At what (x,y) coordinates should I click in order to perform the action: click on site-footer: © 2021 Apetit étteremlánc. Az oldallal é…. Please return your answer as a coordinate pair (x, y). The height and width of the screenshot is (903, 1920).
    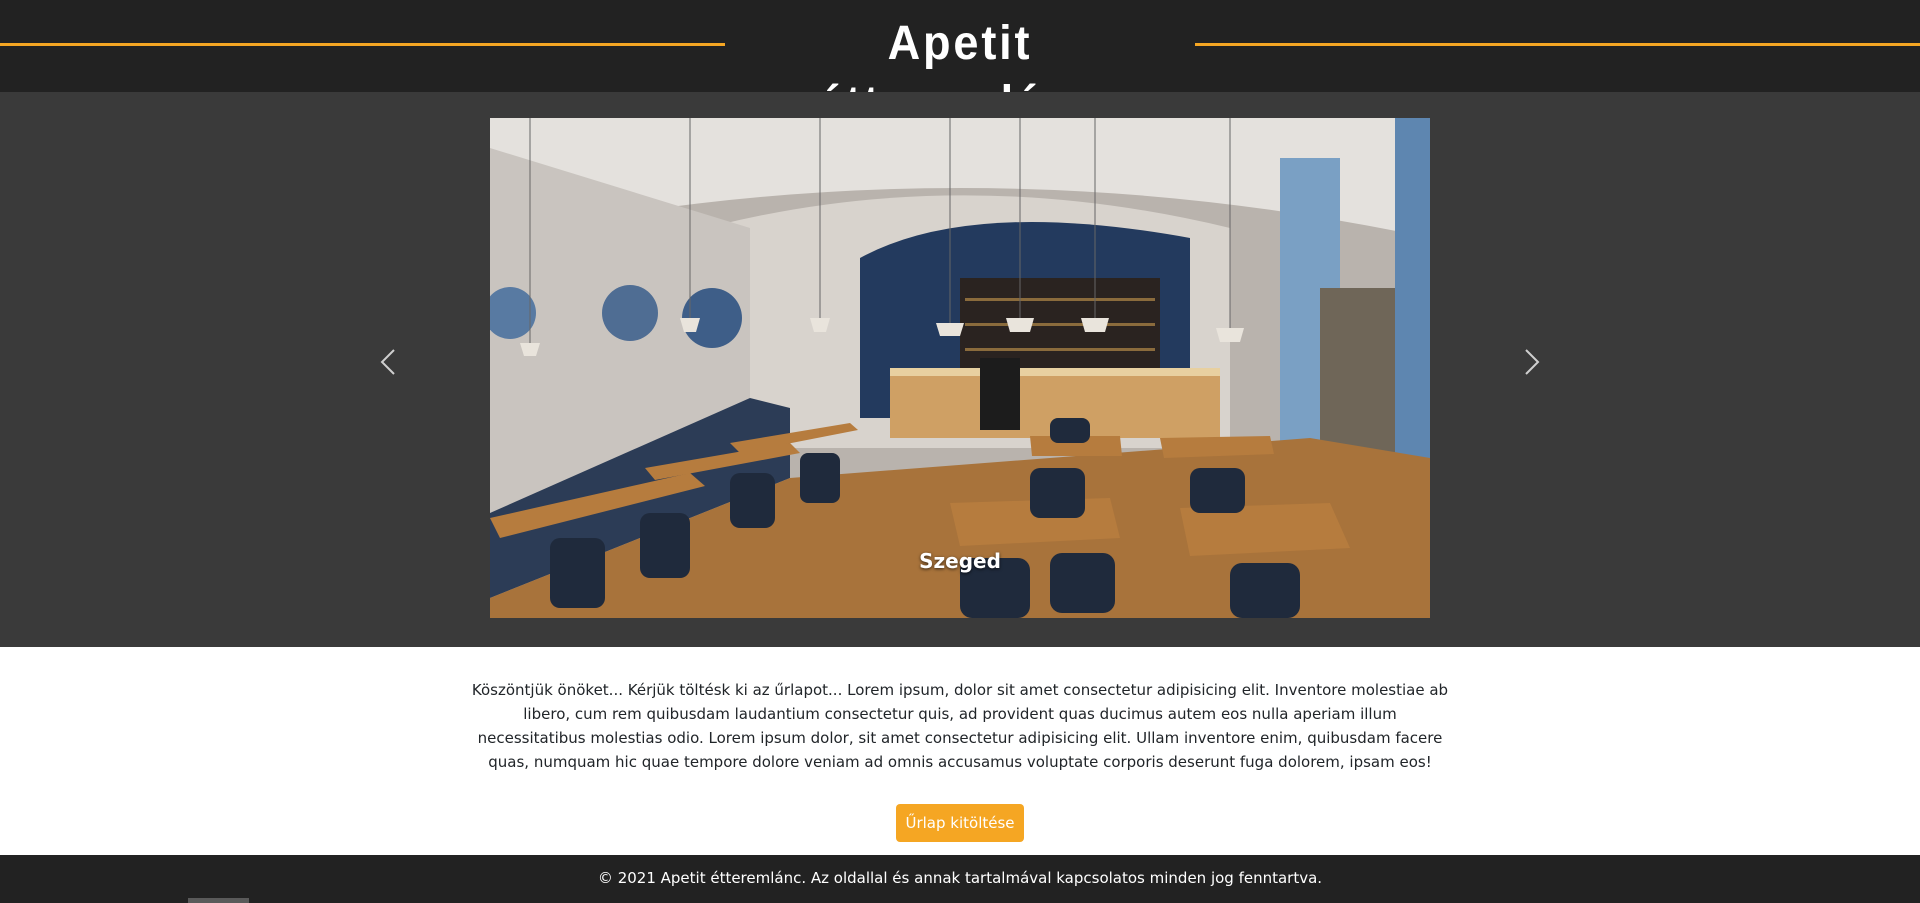
    Looking at the image, I should click on (960, 879).